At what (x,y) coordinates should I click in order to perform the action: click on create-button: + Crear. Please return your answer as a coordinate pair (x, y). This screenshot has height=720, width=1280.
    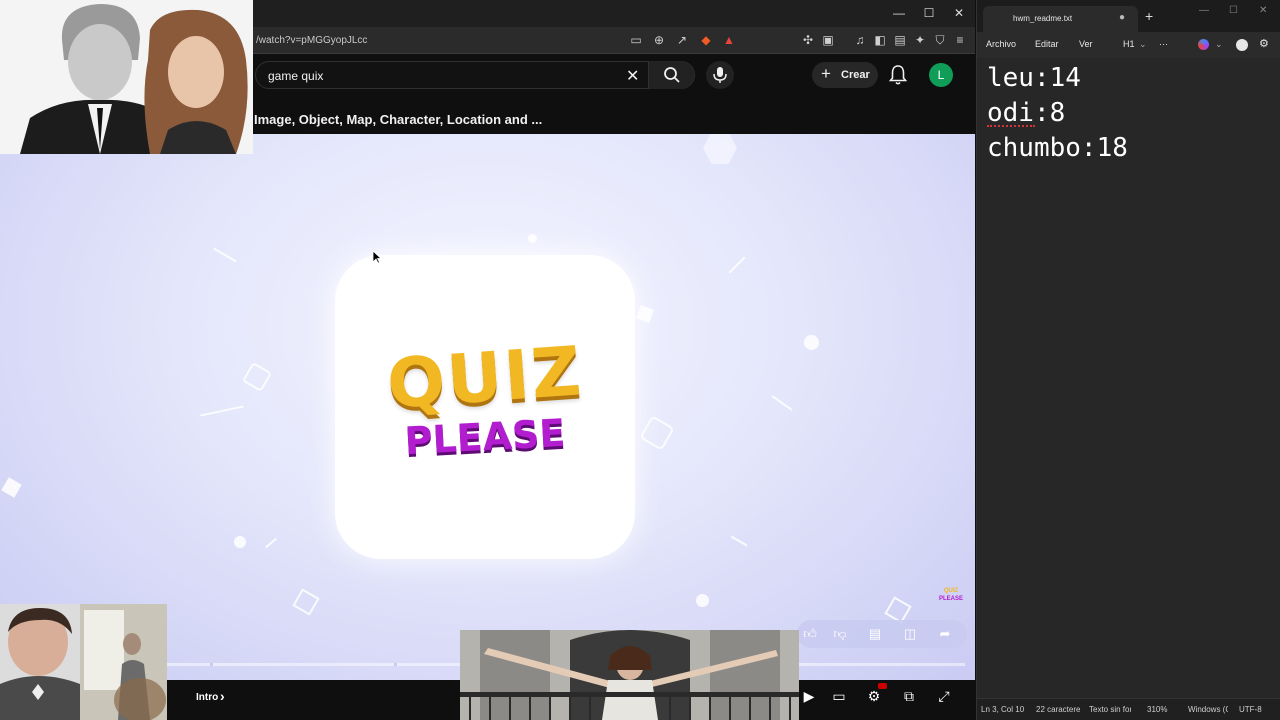
    Looking at the image, I should click on (845, 75).